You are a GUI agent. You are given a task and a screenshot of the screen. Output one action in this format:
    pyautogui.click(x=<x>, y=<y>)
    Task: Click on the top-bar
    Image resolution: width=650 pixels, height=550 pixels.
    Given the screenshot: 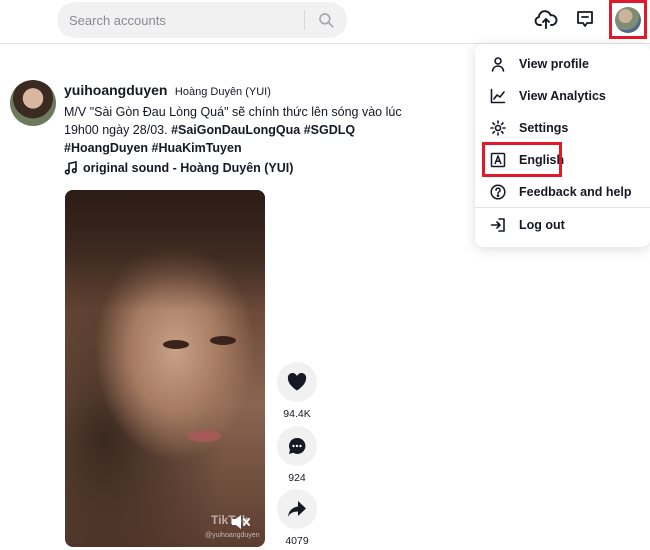 What is the action you would take?
    pyautogui.click(x=325, y=22)
    